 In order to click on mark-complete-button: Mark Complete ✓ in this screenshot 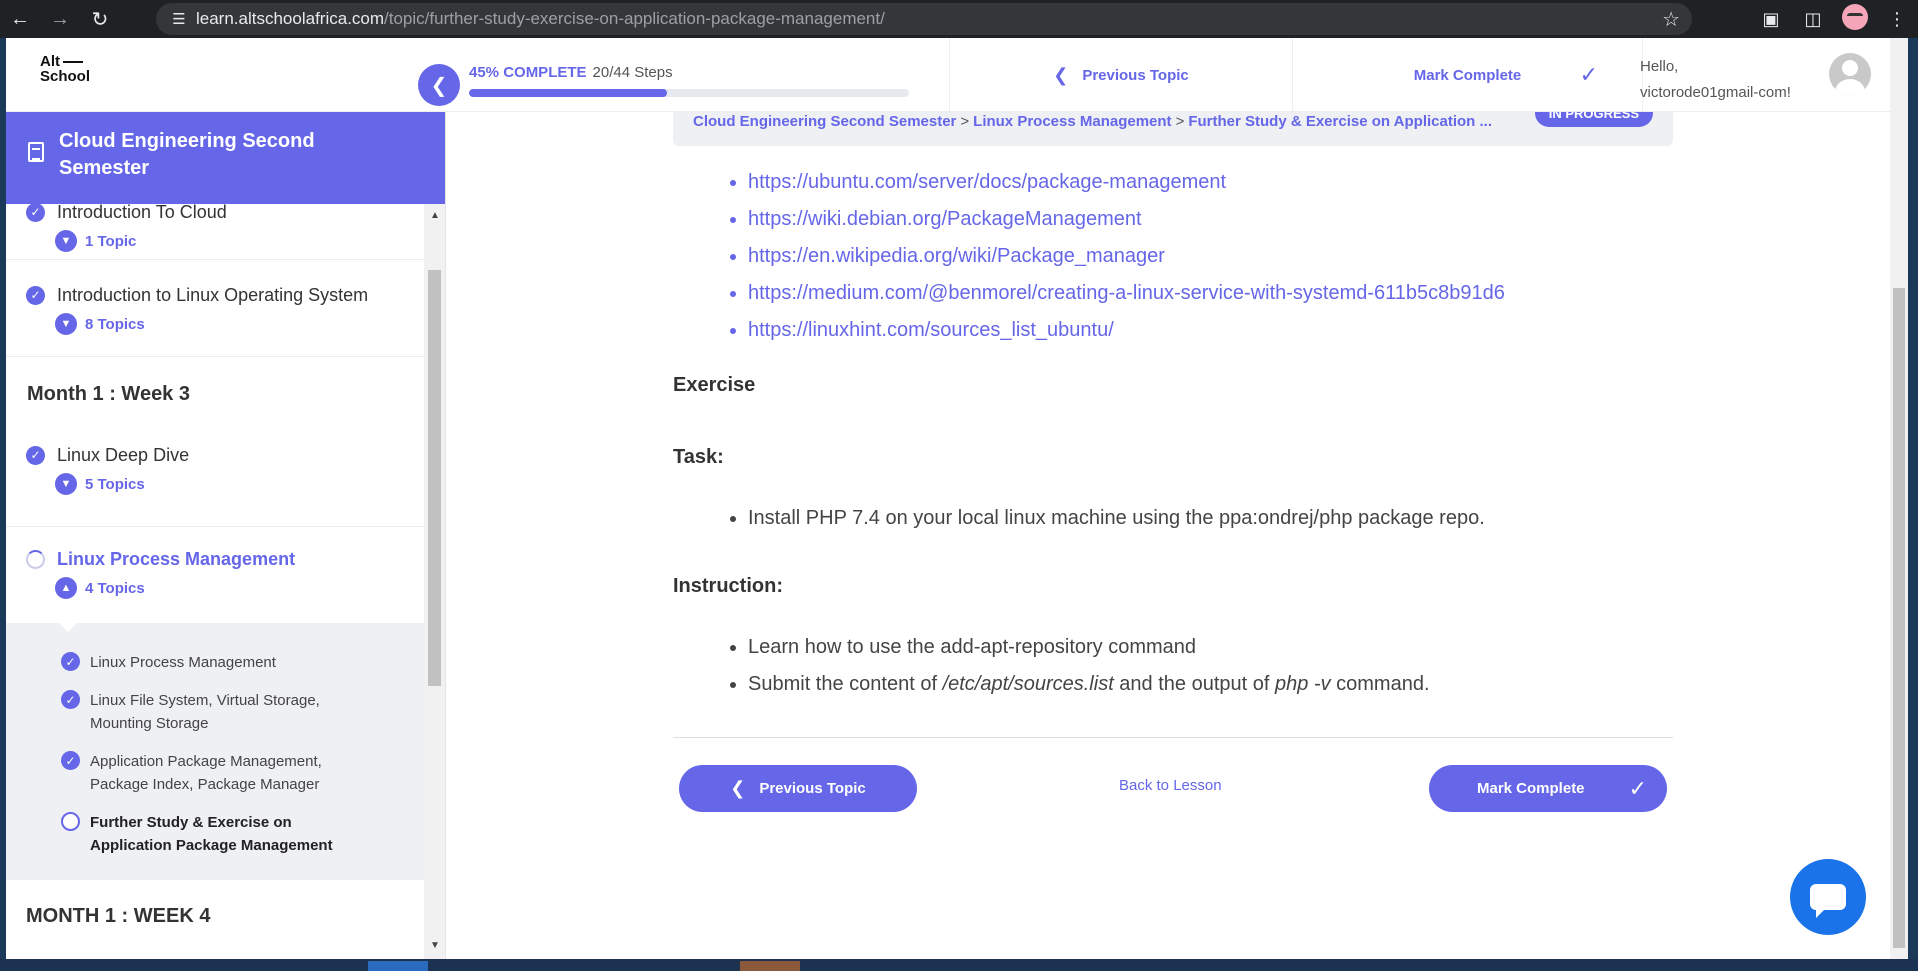, I will do `click(1548, 788)`.